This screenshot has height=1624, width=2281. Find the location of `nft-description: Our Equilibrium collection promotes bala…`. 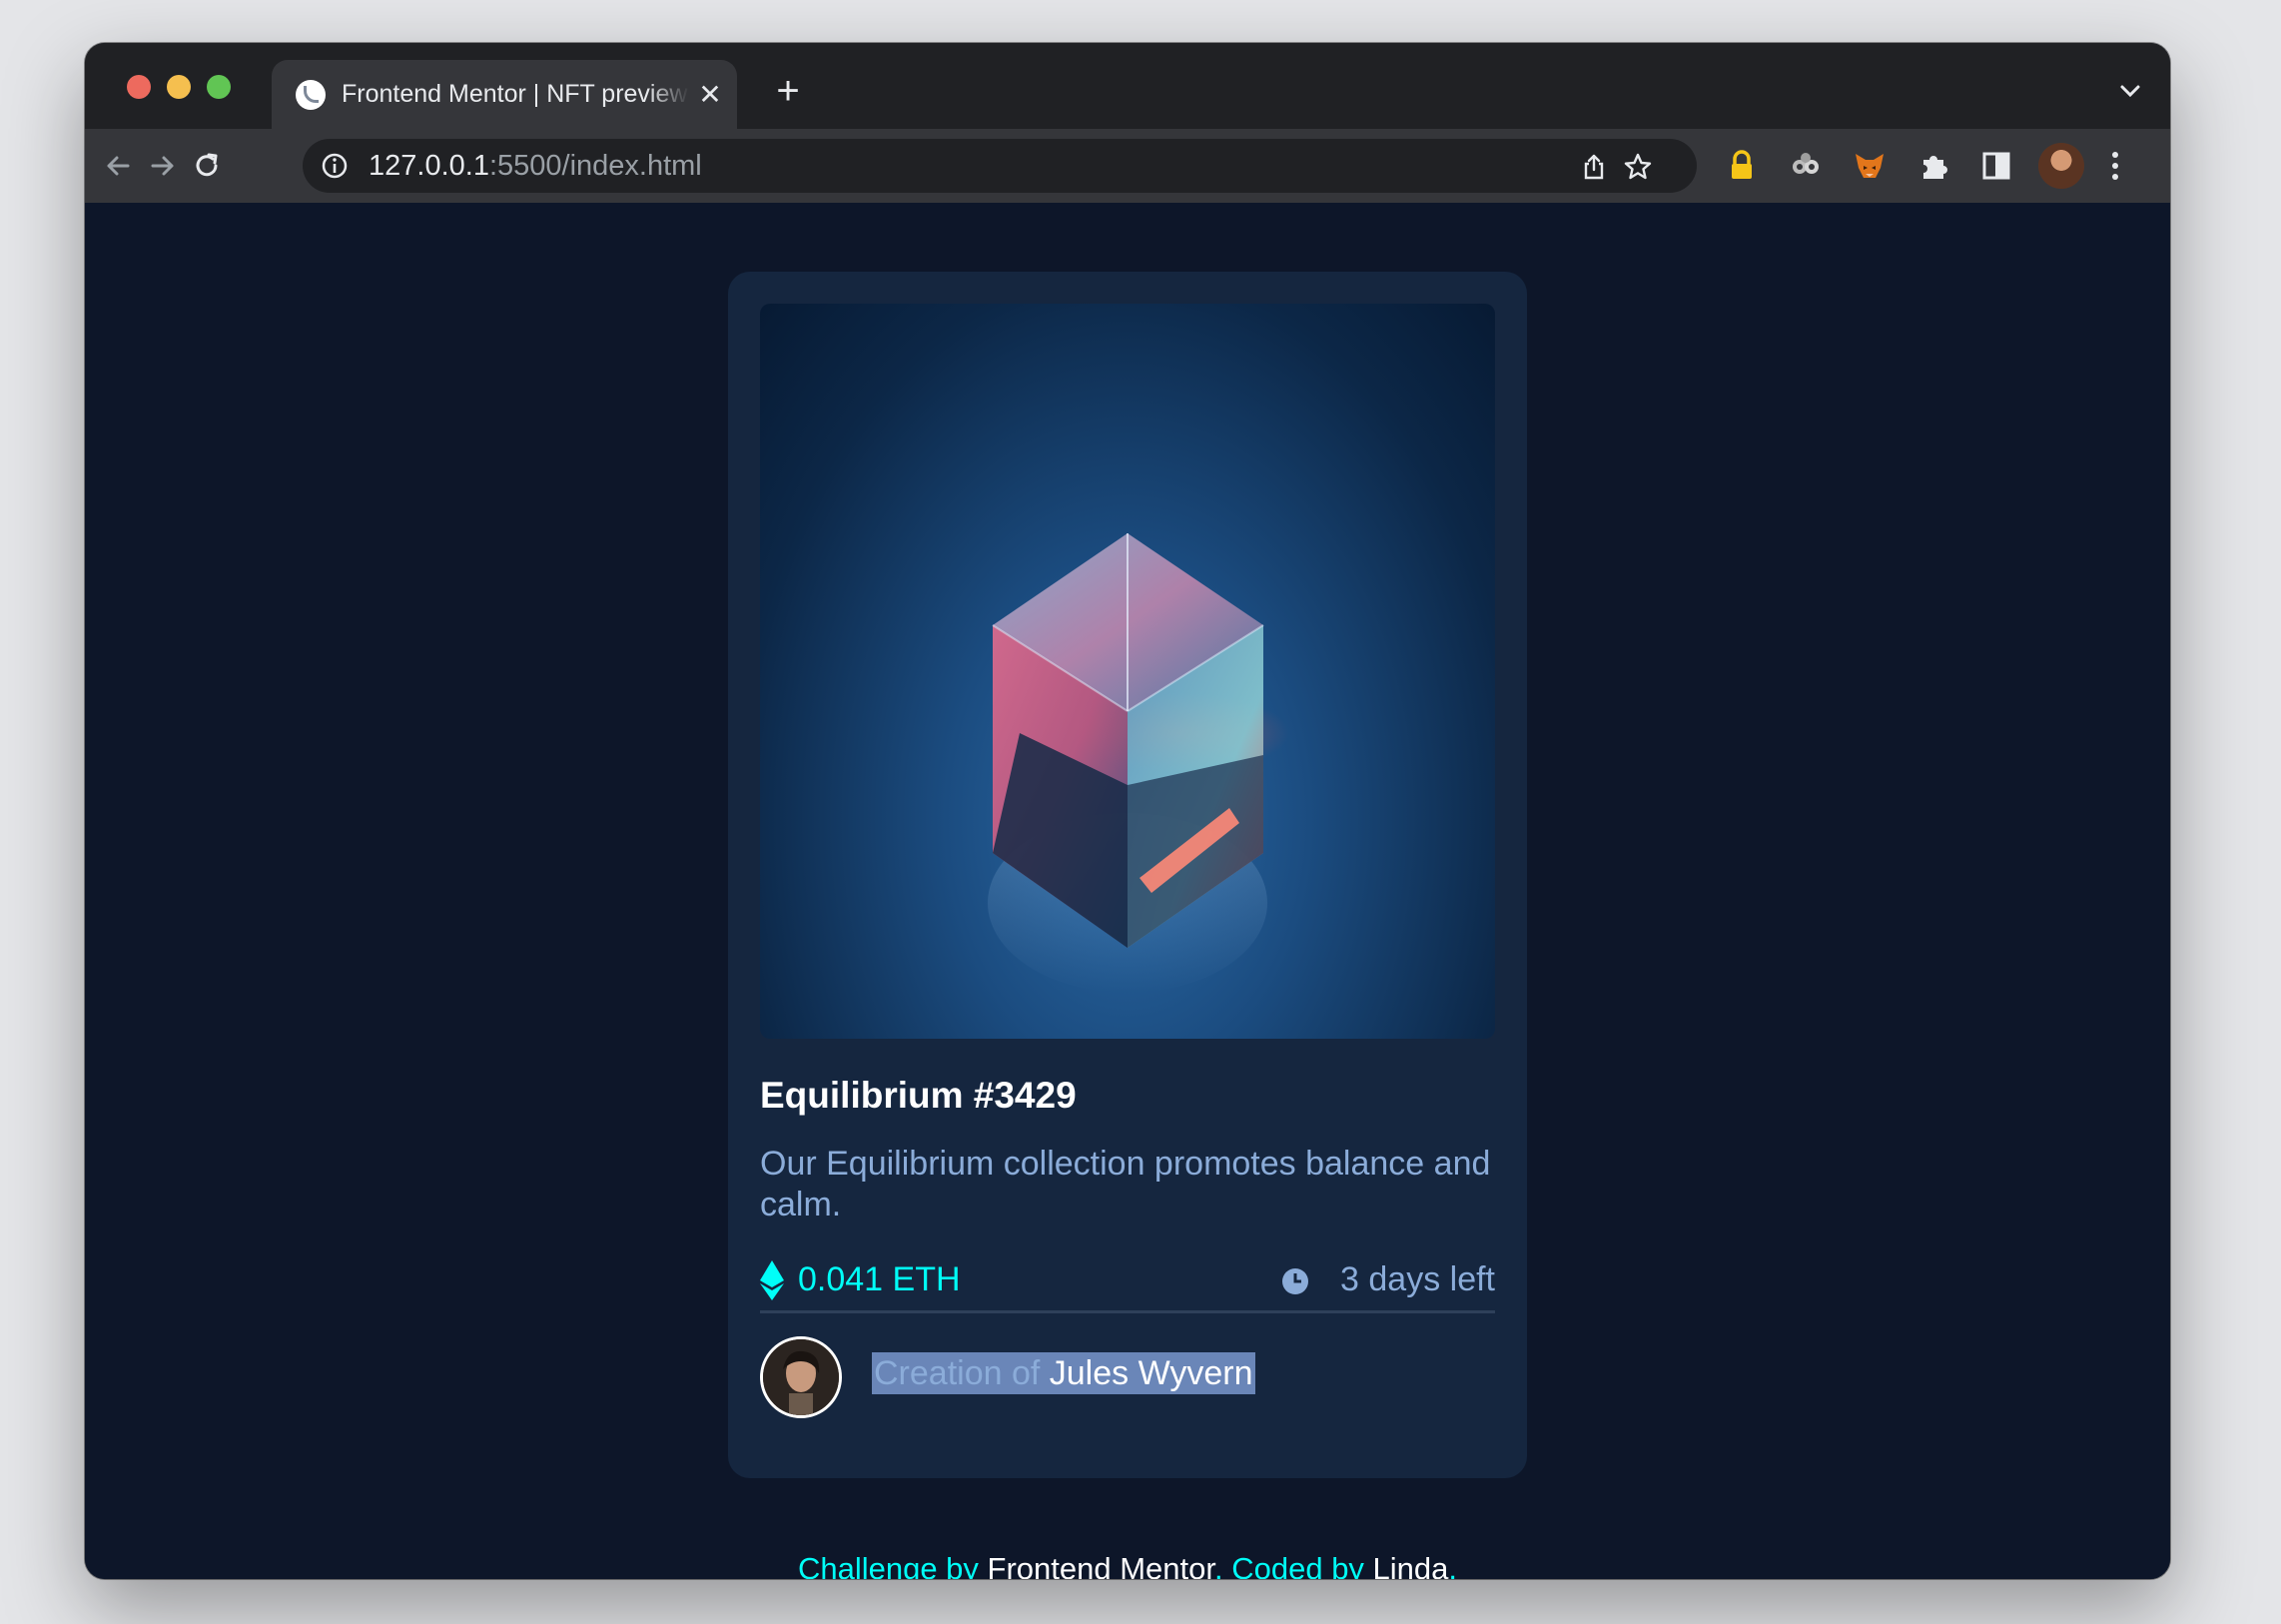

nft-description: Our Equilibrium collection promotes bala… is located at coordinates (1125, 1184).